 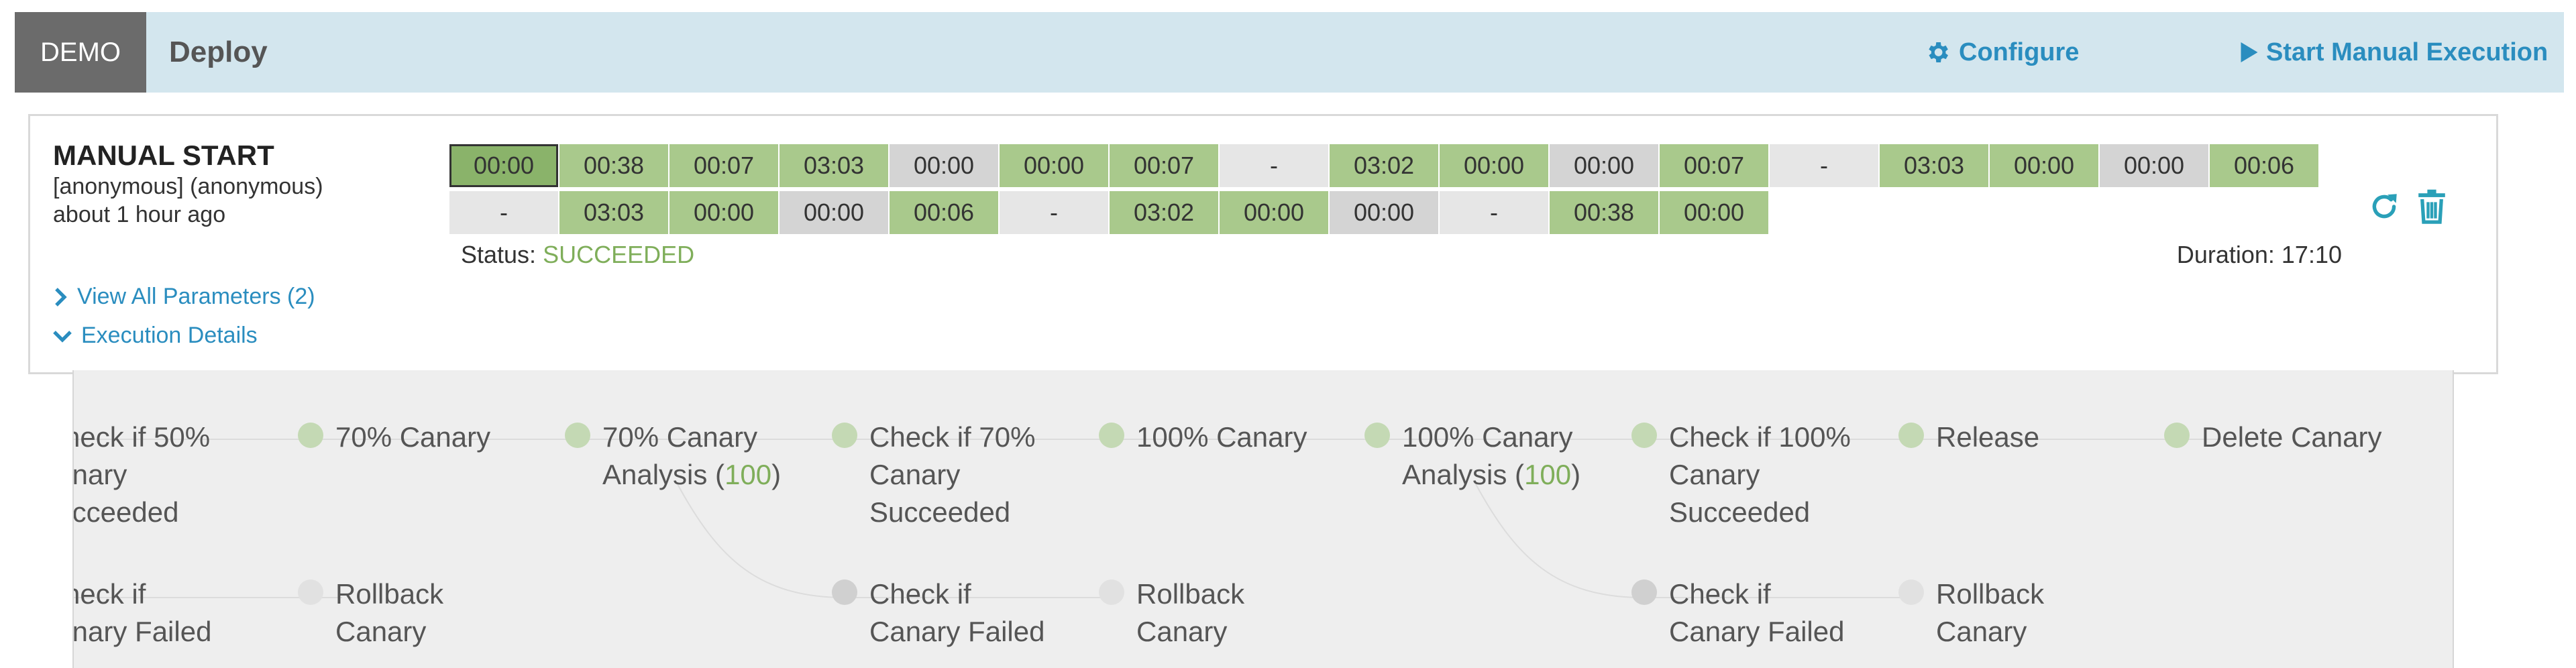 I want to click on stage-70-canary-analysis: 70% Canary Analysis (100), so click(x=673, y=456).